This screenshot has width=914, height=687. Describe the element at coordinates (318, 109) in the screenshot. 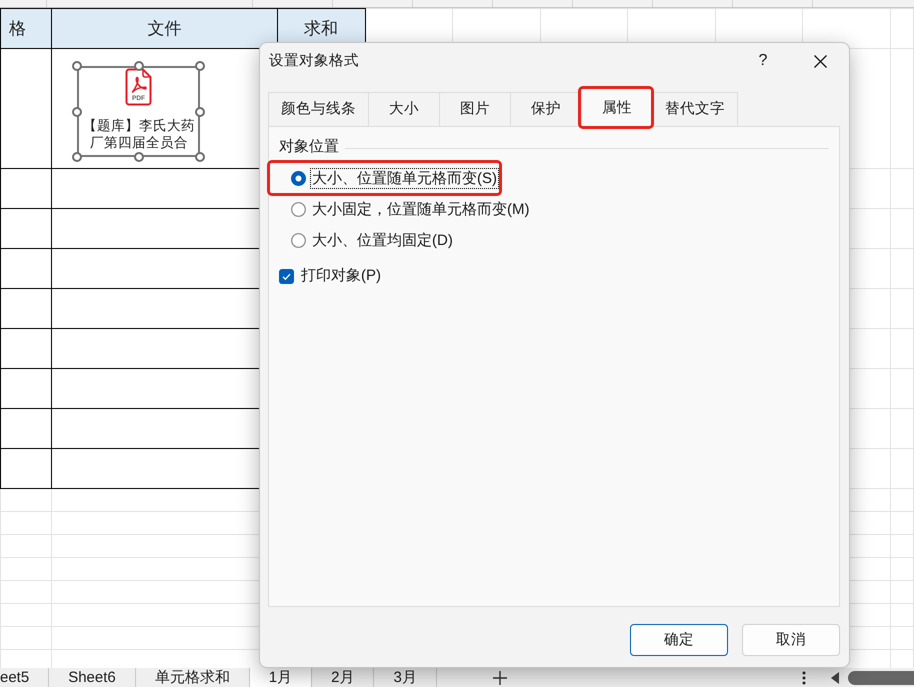

I see `tab: 颜色与线条` at that location.